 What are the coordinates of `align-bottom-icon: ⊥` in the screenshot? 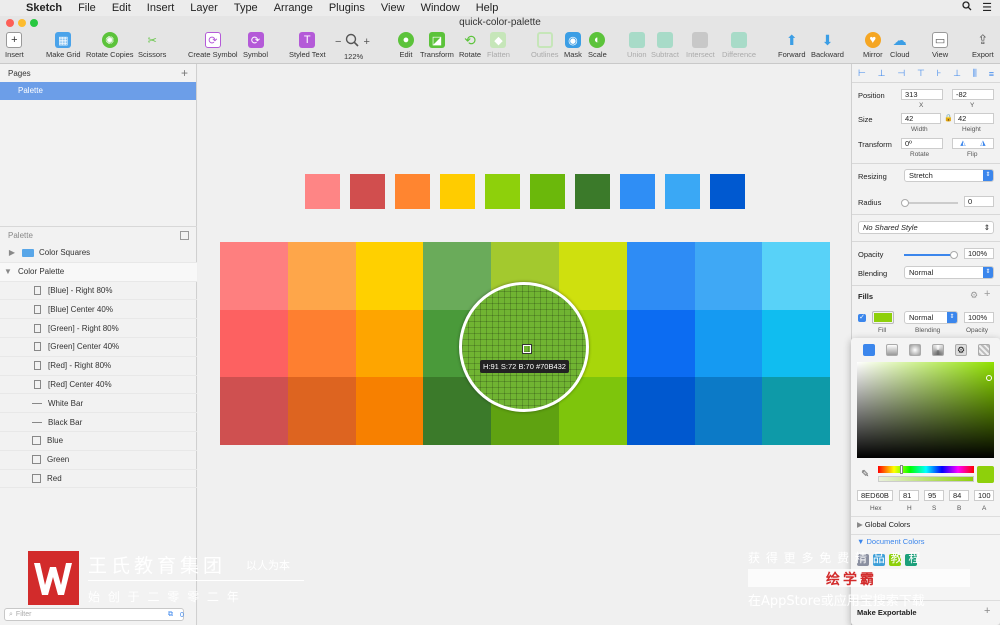 It's located at (957, 73).